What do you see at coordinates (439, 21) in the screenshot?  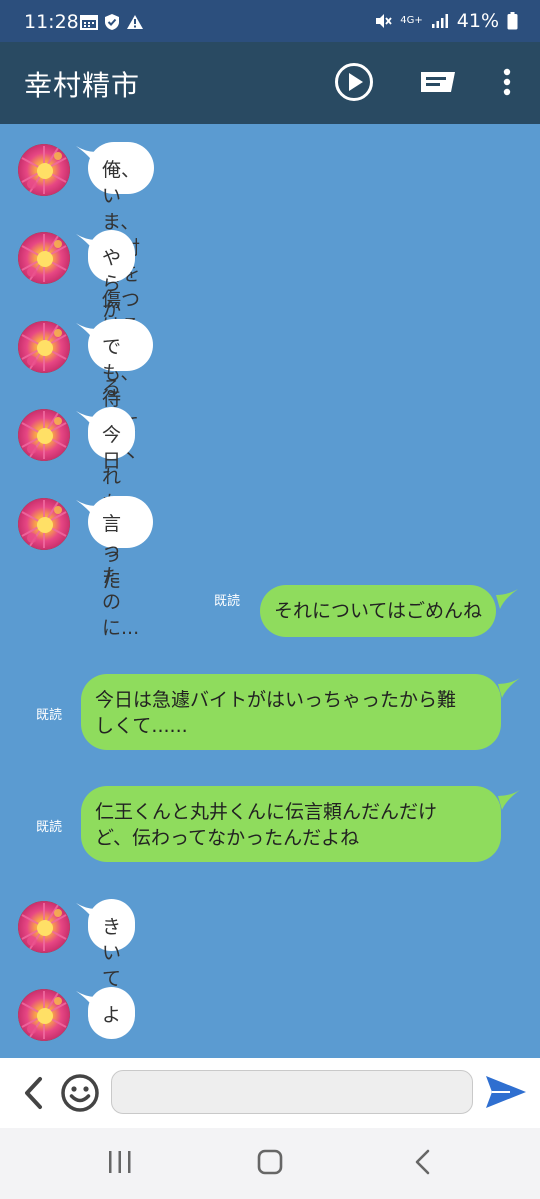 I see `signal-icon` at bounding box center [439, 21].